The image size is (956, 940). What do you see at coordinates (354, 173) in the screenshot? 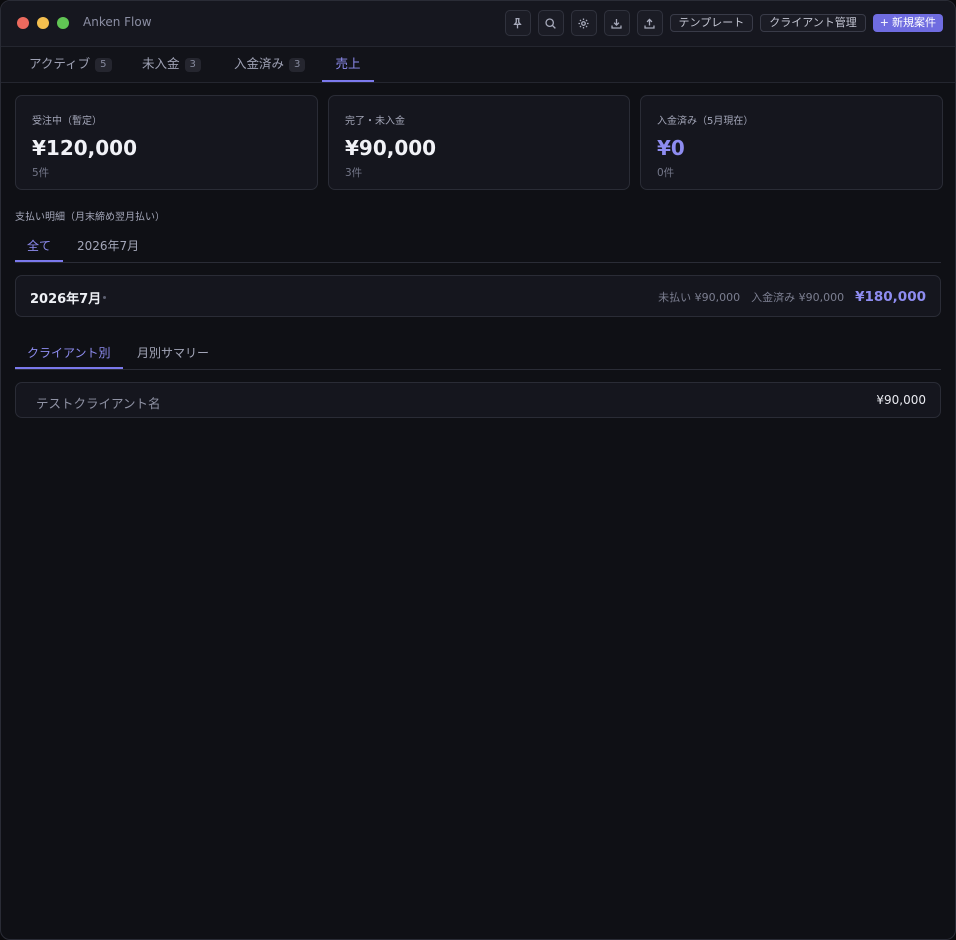
I see `card-count: 3件` at bounding box center [354, 173].